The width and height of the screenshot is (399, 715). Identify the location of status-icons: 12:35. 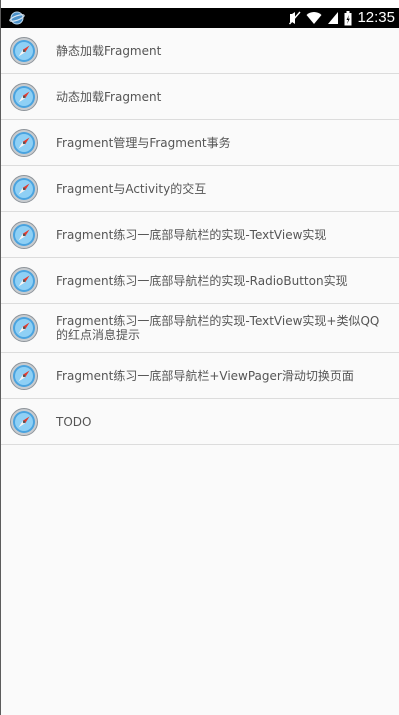
(342, 18).